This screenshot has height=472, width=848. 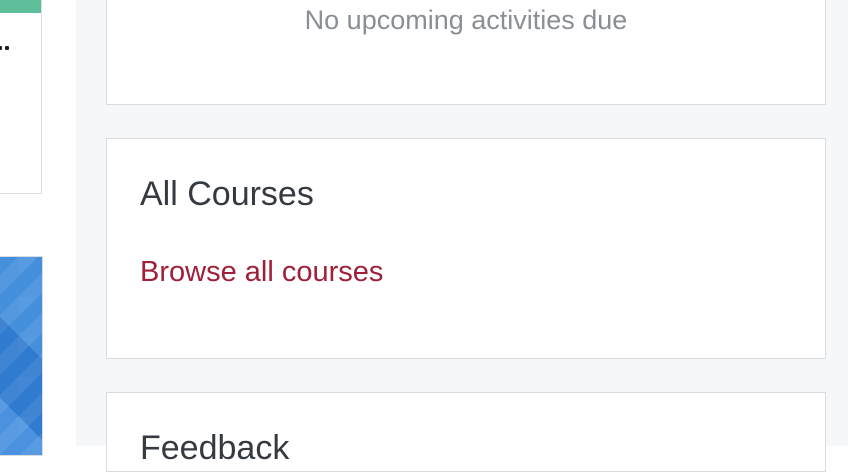 I want to click on more-options-icon, so click(x=6, y=50).